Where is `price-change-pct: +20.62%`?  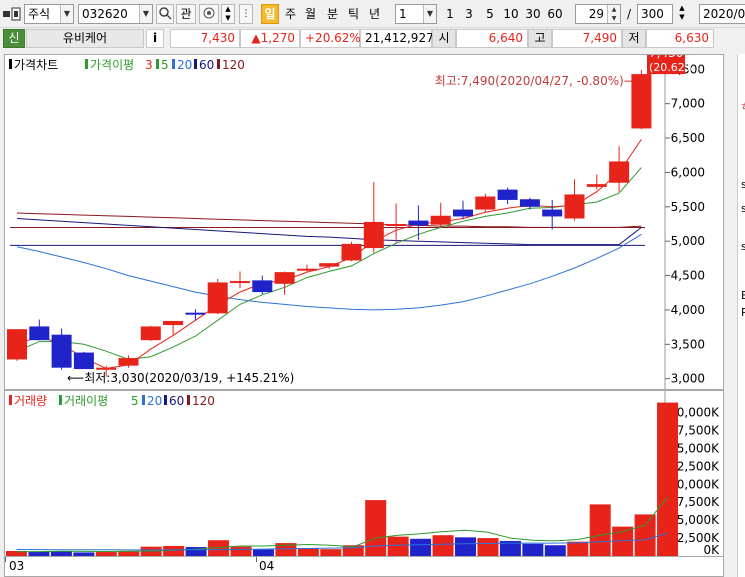 price-change-pct: +20.62% is located at coordinates (330, 38).